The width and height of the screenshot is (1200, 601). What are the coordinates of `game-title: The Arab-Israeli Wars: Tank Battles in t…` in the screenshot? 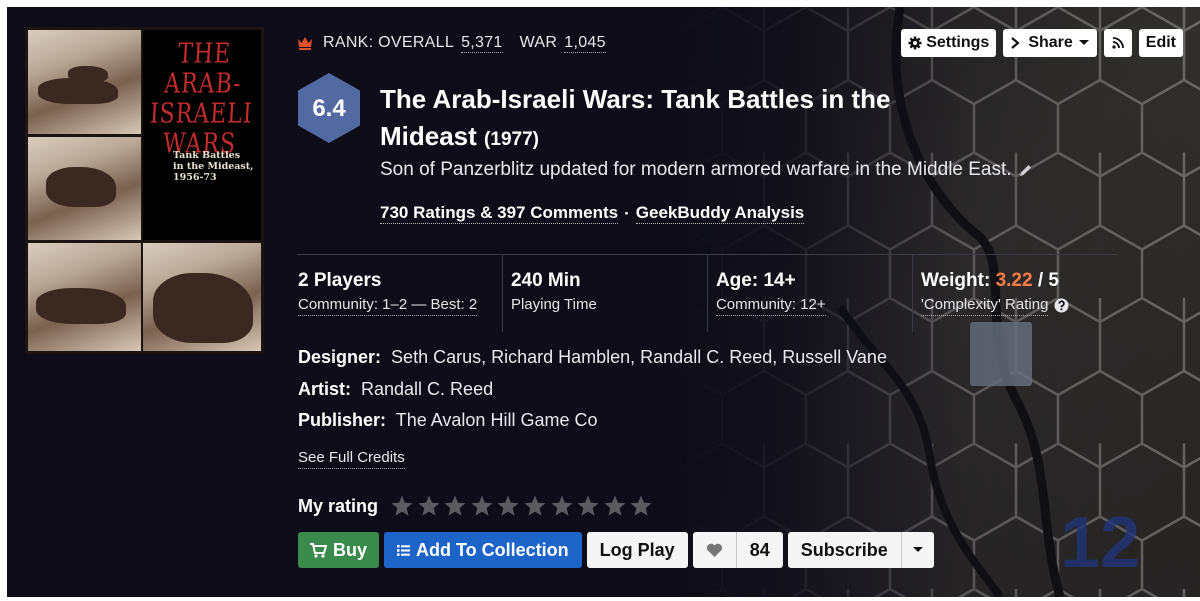 It's located at (680, 119).